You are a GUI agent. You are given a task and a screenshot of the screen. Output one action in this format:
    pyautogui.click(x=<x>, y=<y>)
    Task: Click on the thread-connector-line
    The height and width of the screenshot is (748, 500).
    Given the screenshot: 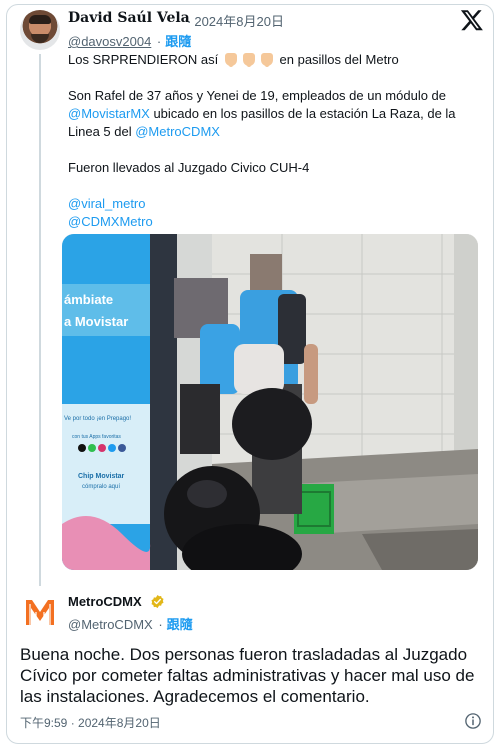 What is the action you would take?
    pyautogui.click(x=40, y=320)
    